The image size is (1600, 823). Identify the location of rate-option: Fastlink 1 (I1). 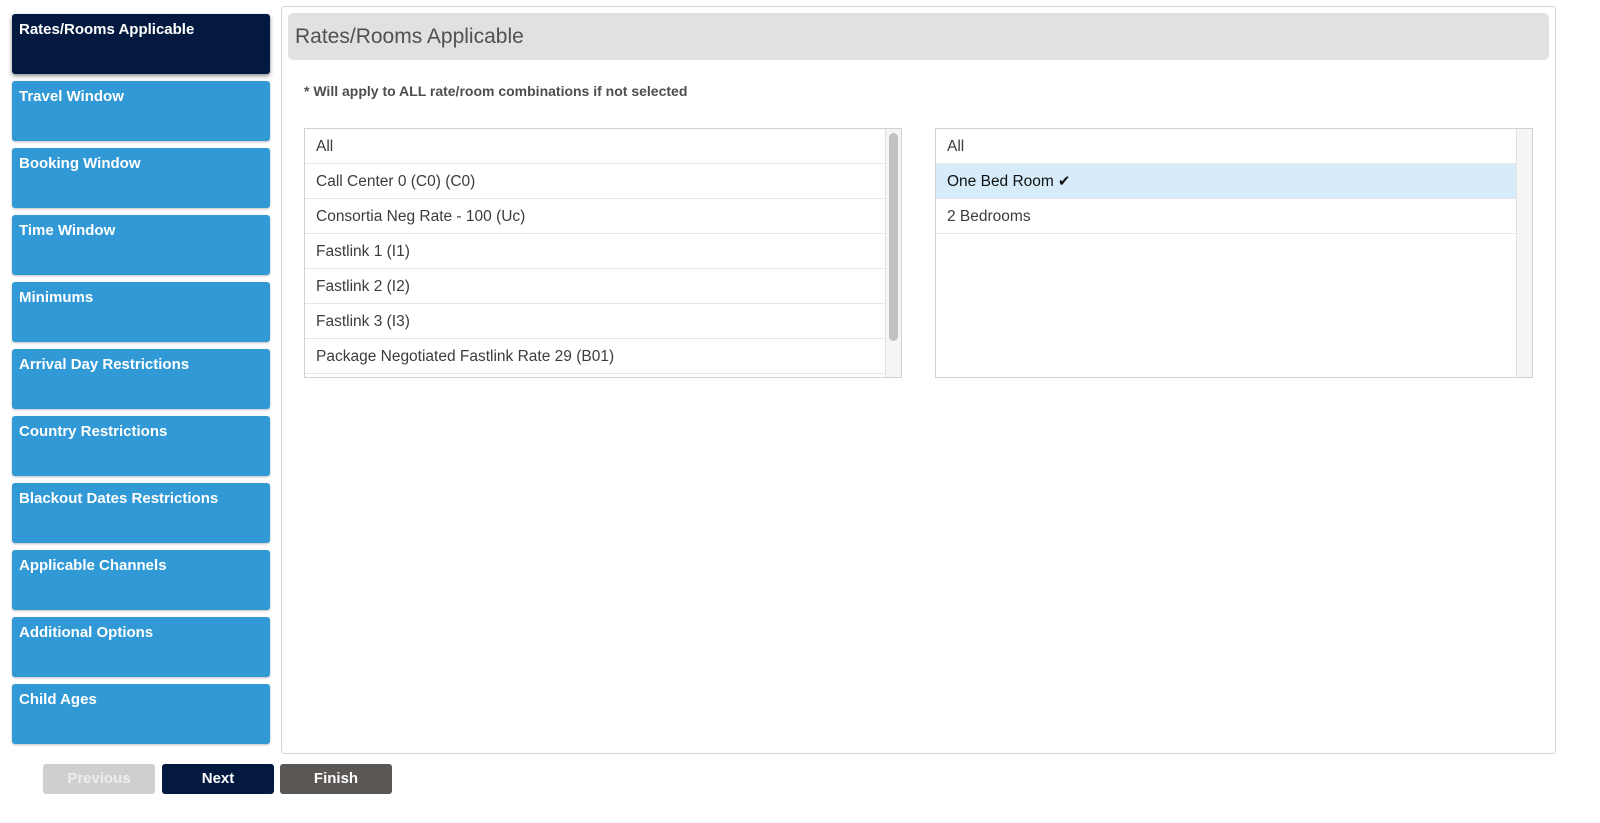
(595, 251).